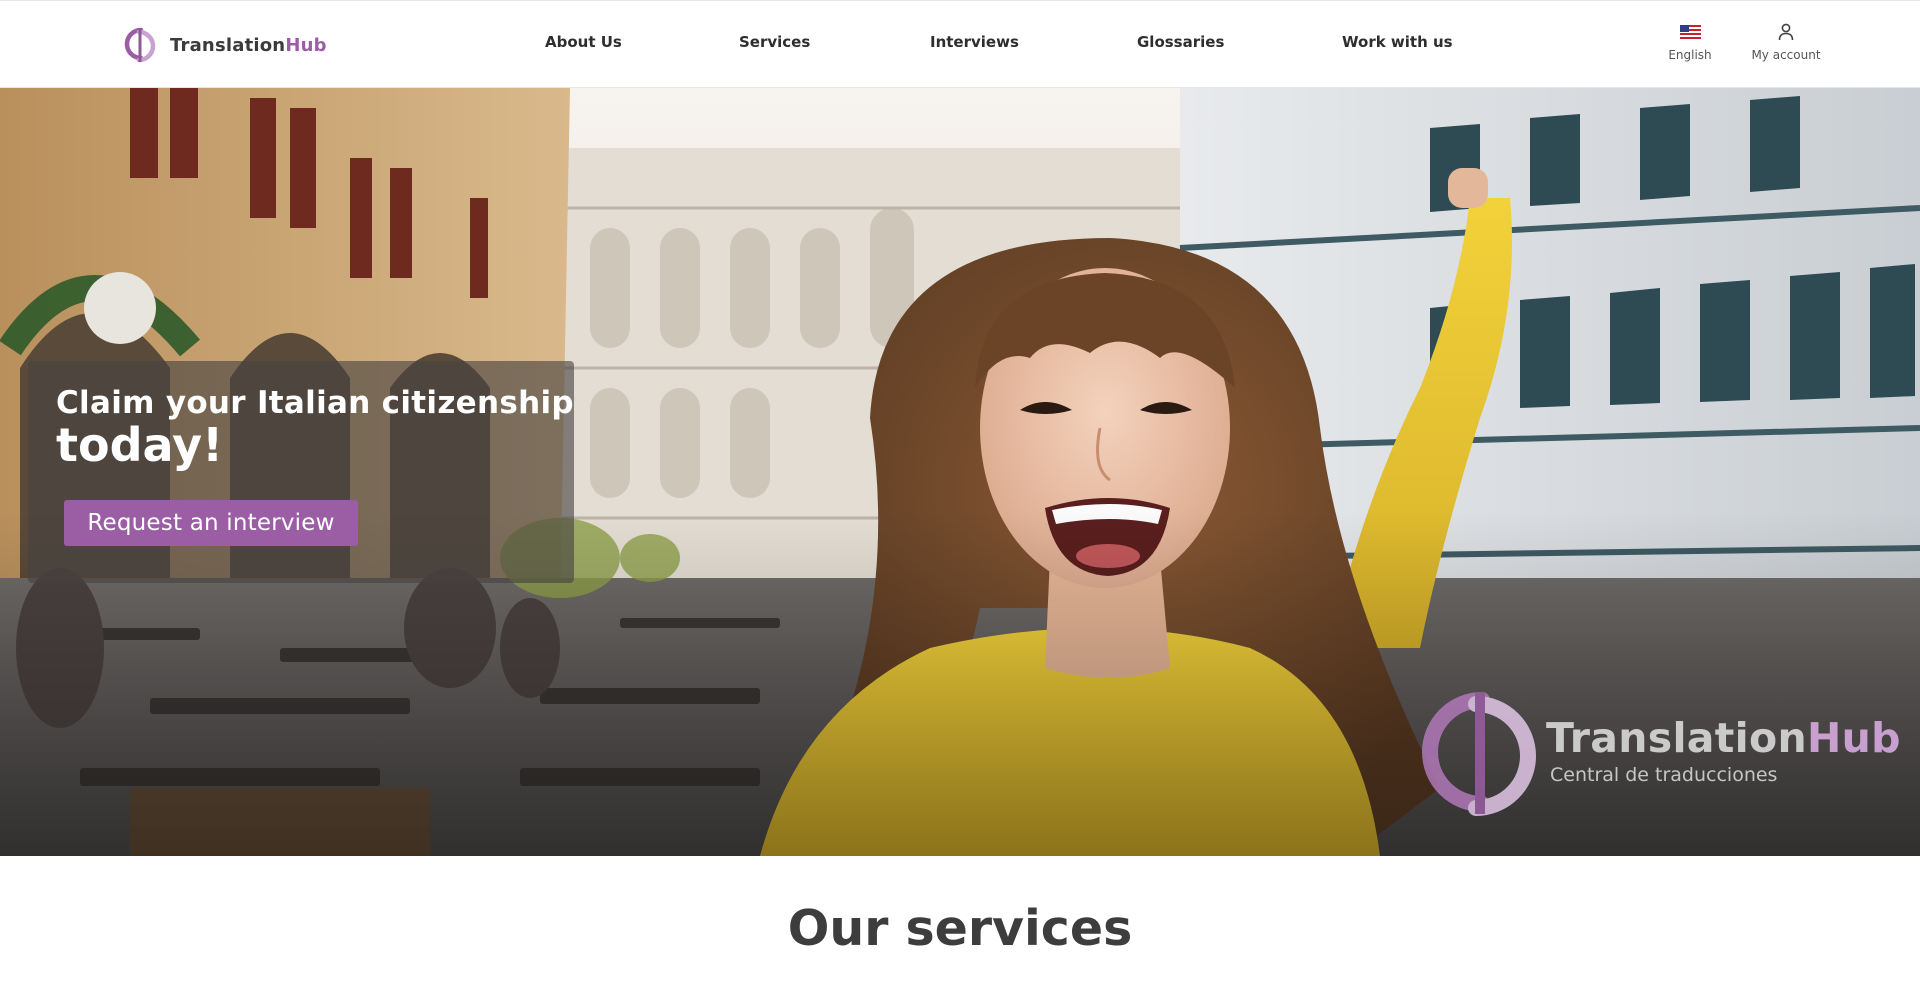 This screenshot has height=993, width=1920. I want to click on services-section-title: Our services, so click(960, 928).